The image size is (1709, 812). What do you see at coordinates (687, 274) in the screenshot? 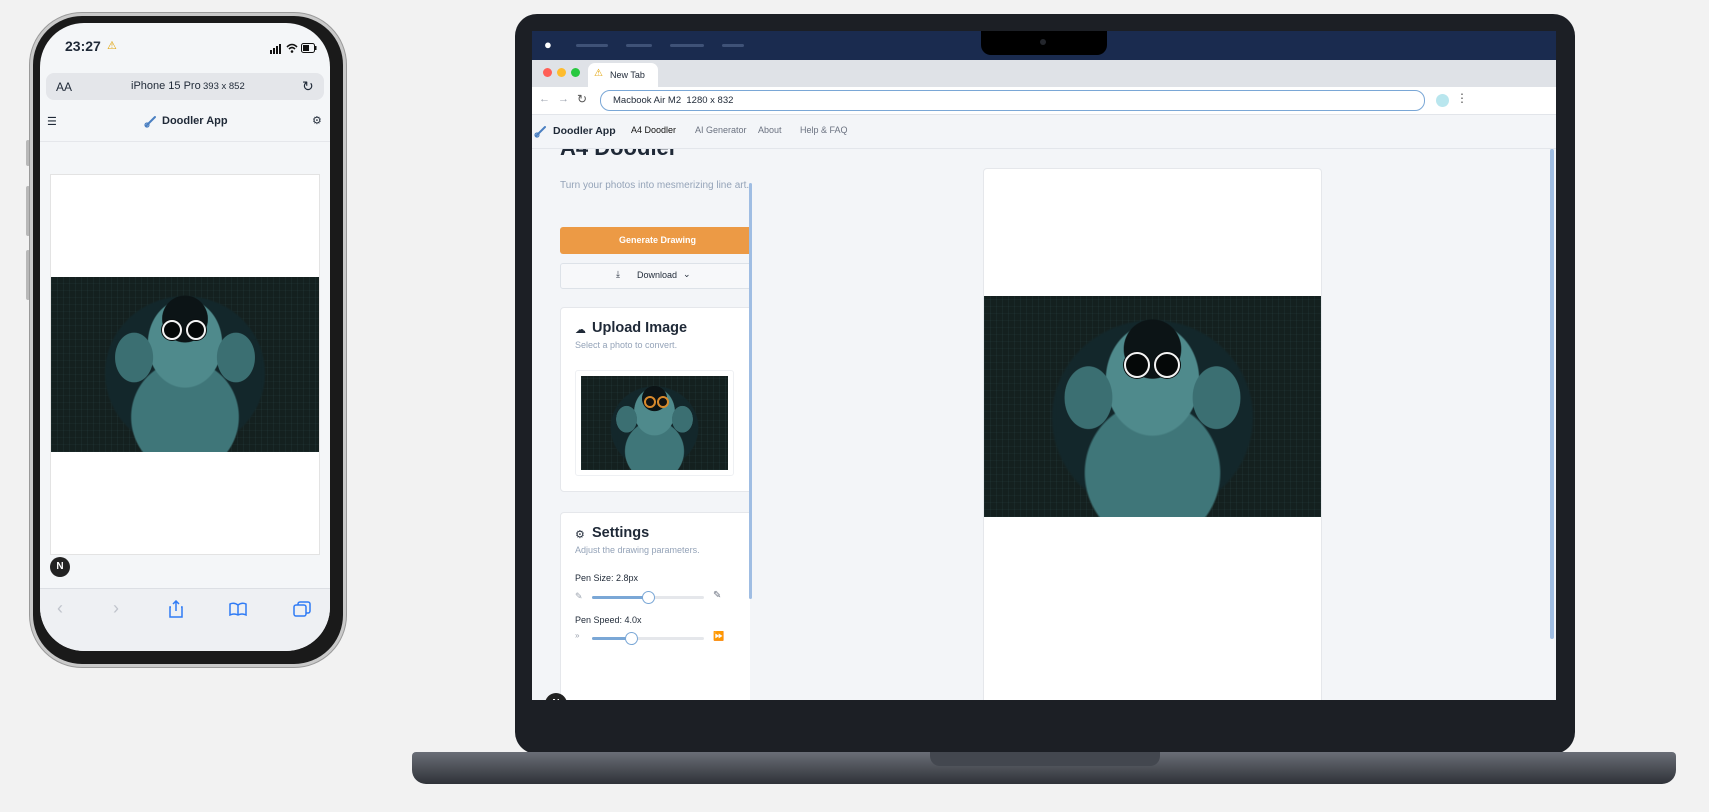
I see `chevron-down-icon: ⌄` at bounding box center [687, 274].